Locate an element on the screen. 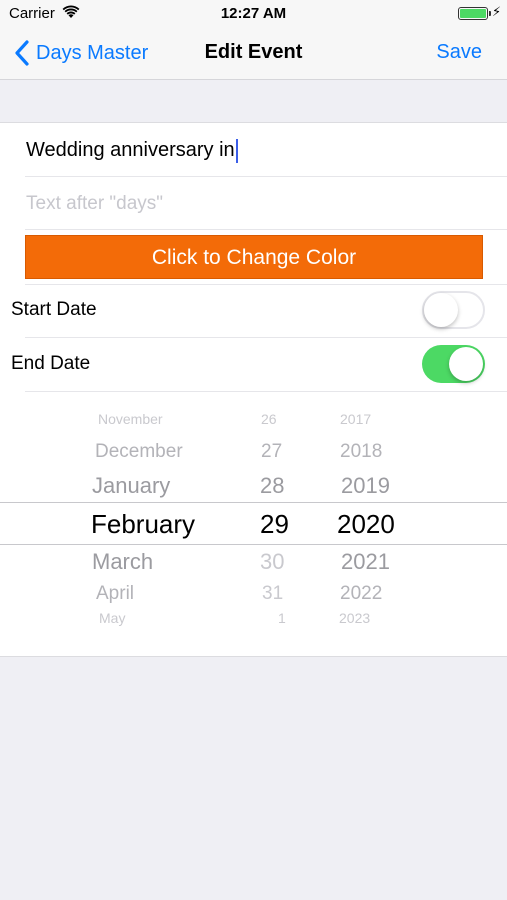 Image resolution: width=507 pixels, height=900 pixels. battery-icon is located at coordinates (473, 13).